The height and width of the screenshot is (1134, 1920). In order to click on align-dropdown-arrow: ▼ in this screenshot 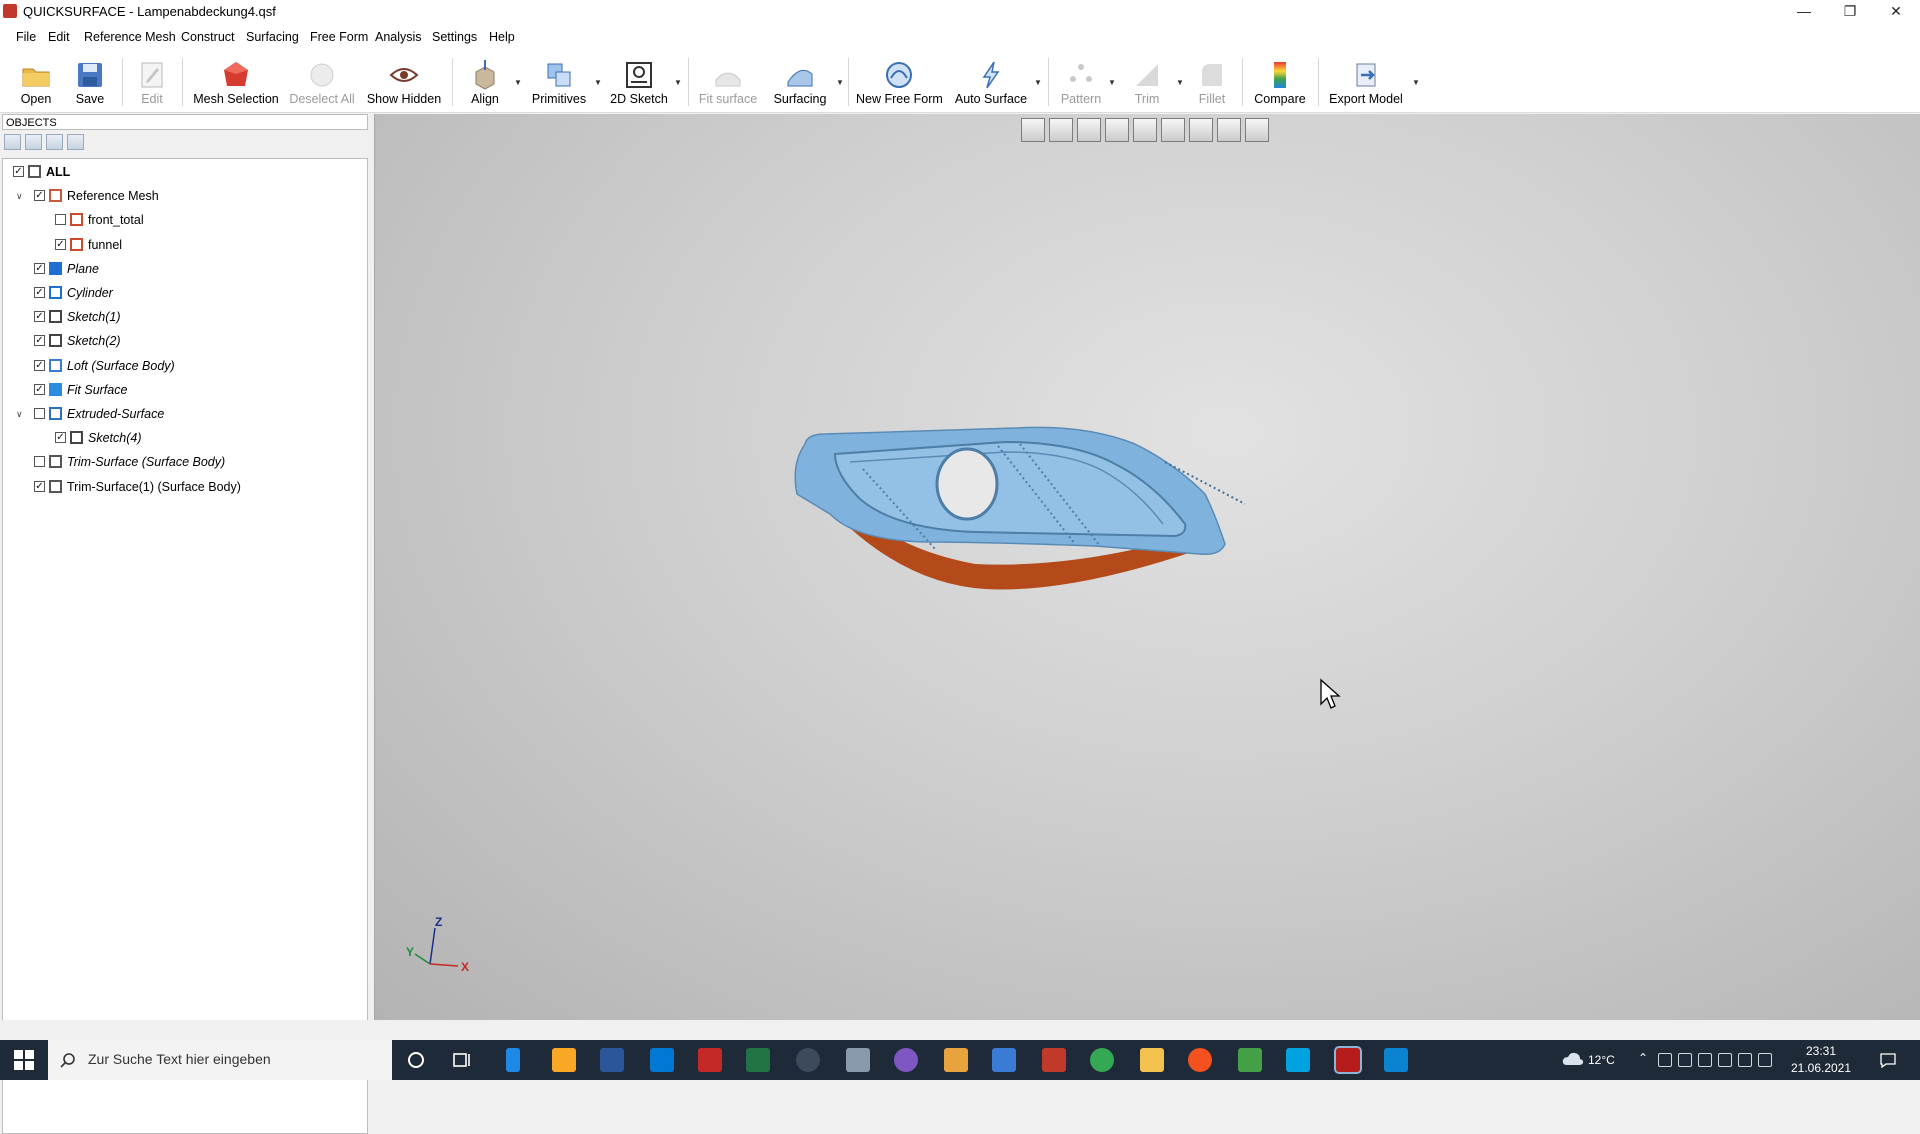, I will do `click(518, 82)`.